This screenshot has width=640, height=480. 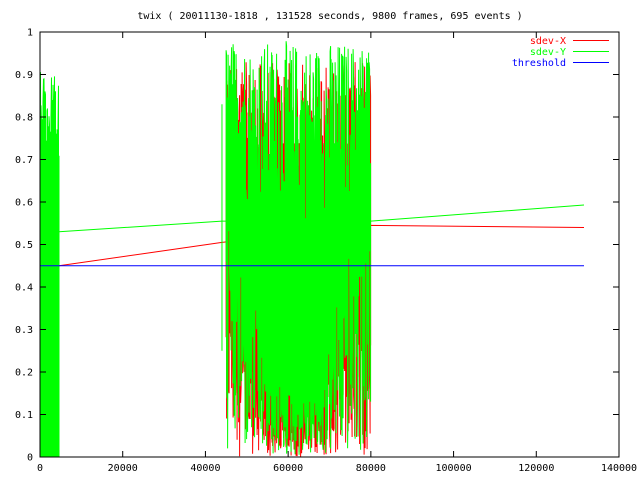 I want to click on legend-label-sdev-Y: sdev-Y, so click(x=548, y=52).